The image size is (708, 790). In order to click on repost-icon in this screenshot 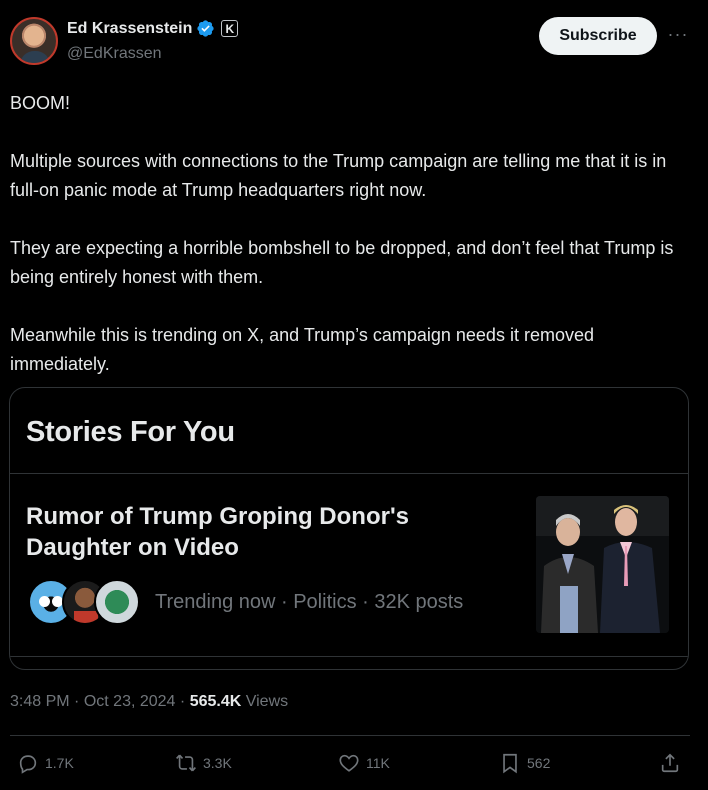, I will do `click(186, 763)`.